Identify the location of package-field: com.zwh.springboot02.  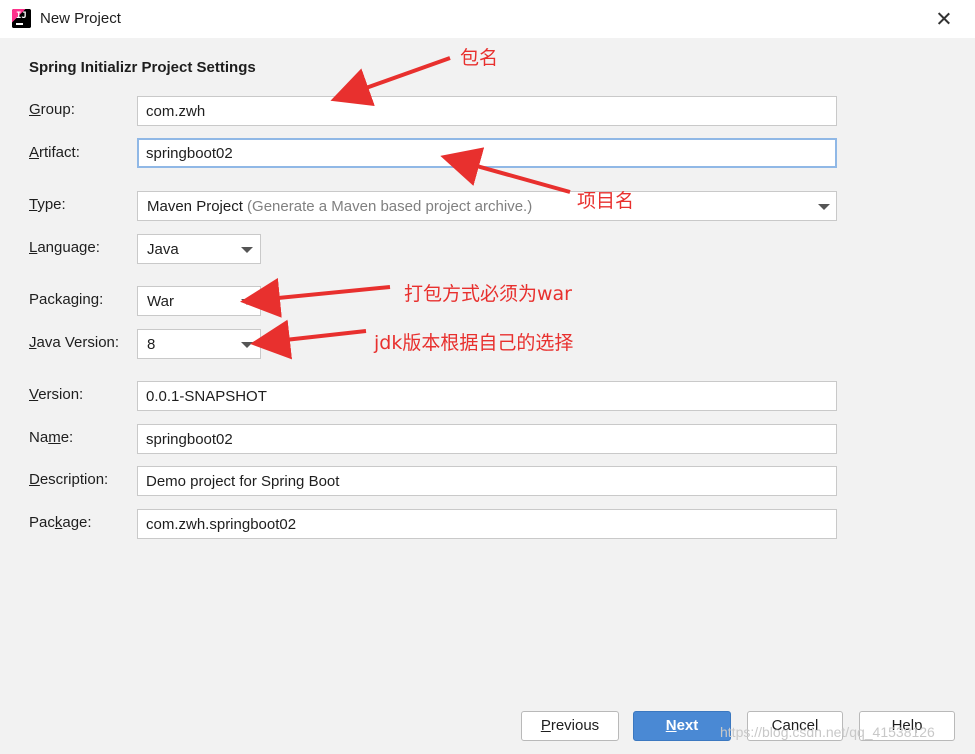
(487, 524).